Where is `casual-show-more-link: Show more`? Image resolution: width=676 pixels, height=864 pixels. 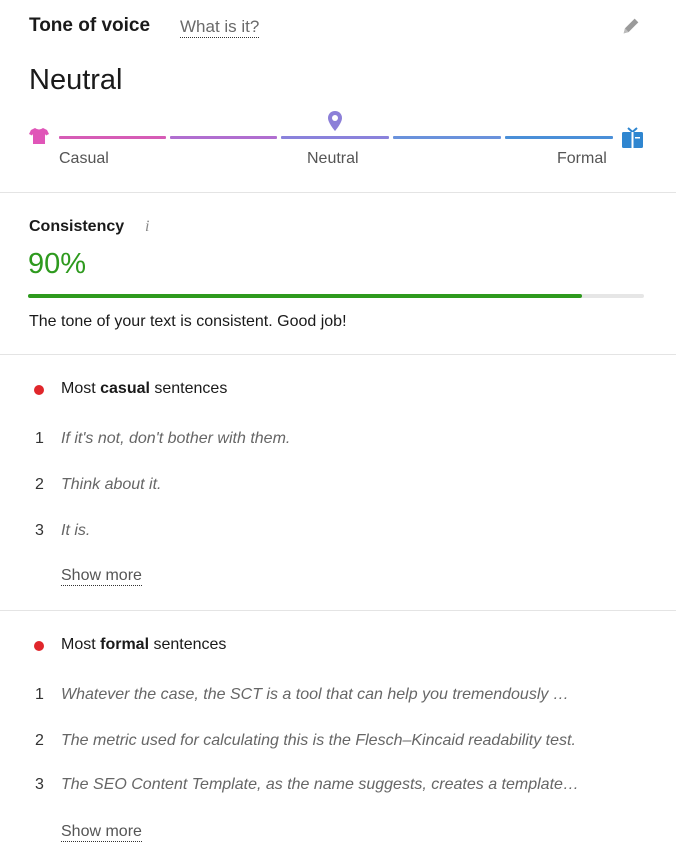 casual-show-more-link: Show more is located at coordinates (101, 576).